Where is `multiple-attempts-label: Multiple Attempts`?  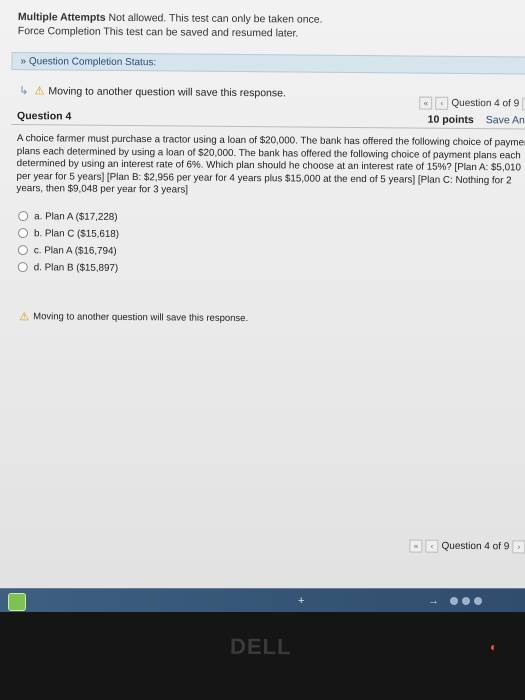 multiple-attempts-label: Multiple Attempts is located at coordinates (61, 17).